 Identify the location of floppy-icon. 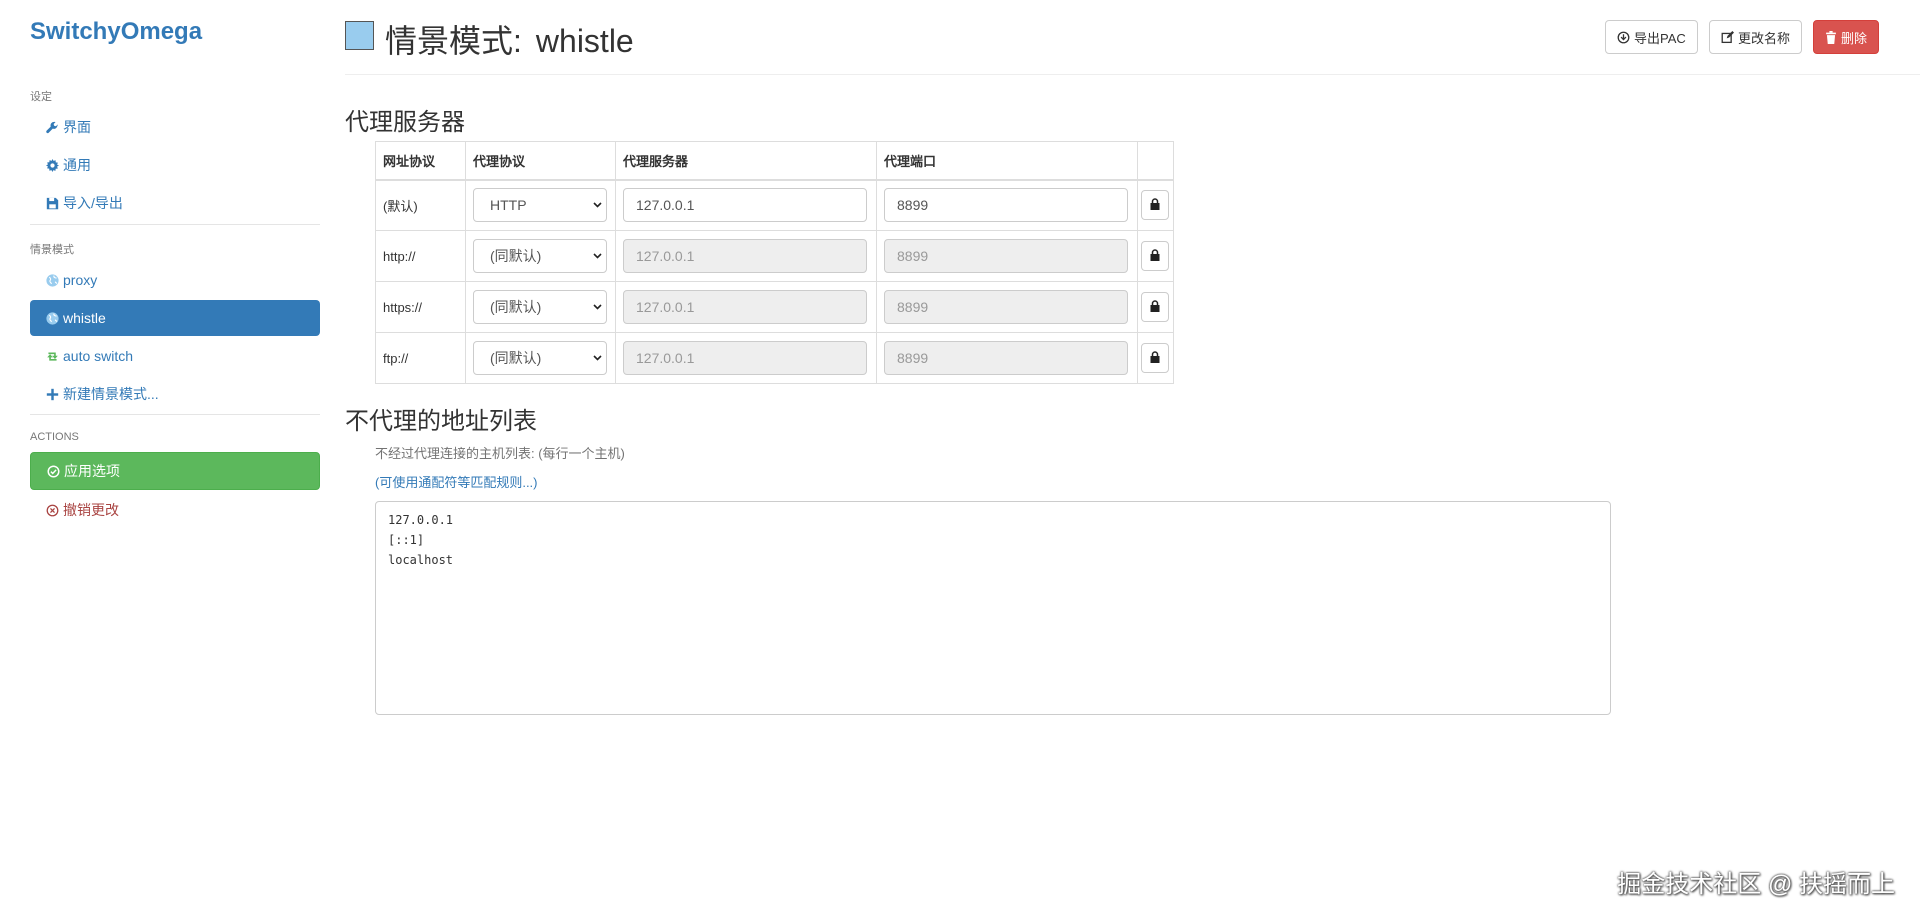
(52, 203).